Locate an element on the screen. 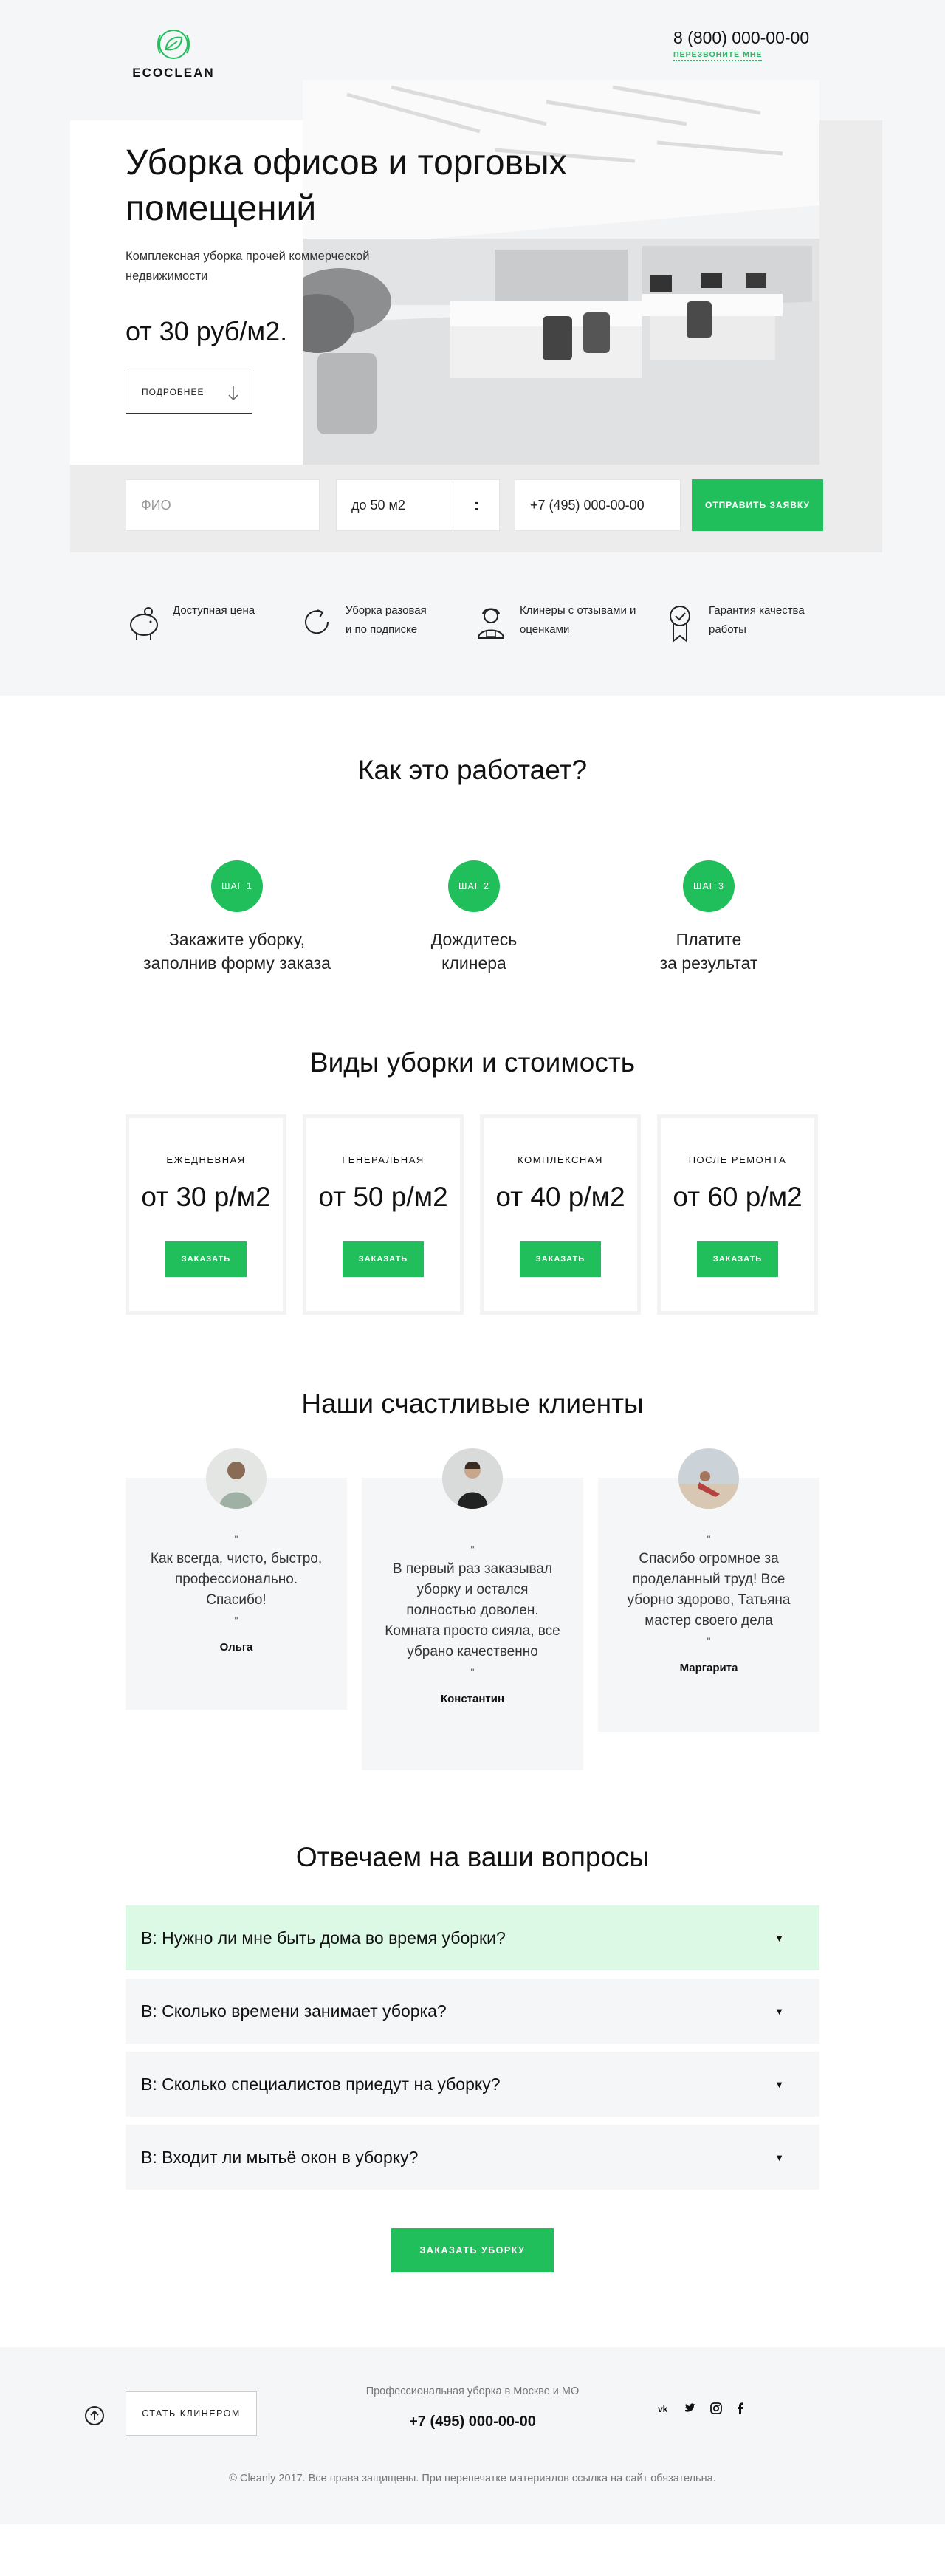 This screenshot has width=945, height=2576. service-price: от 30 р/м2 is located at coordinates (206, 1197).